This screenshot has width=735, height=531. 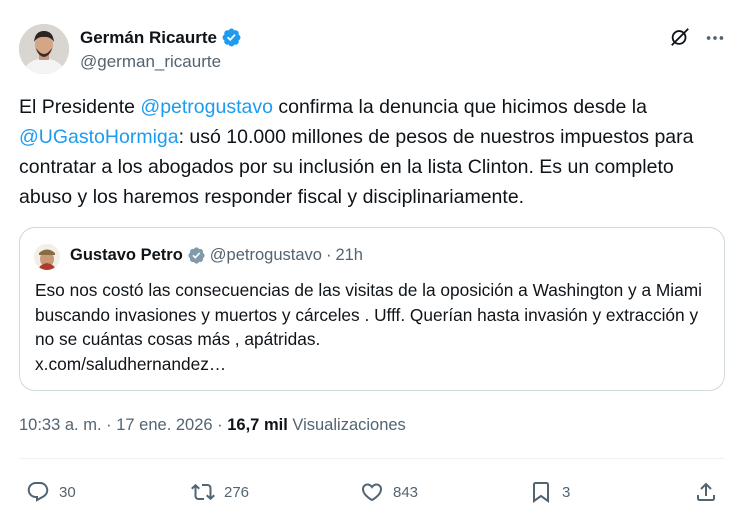 What do you see at coordinates (346, 425) in the screenshot?
I see `views-label: Visualizaciones` at bounding box center [346, 425].